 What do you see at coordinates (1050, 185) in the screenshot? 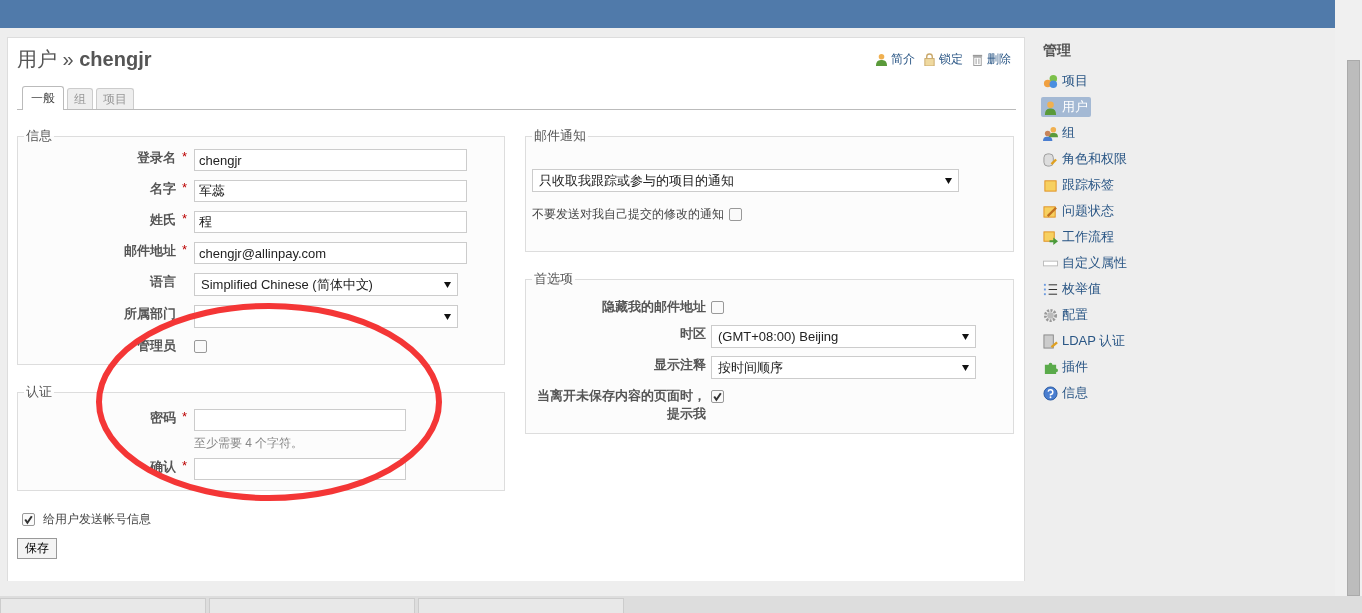
I see `square-icon` at bounding box center [1050, 185].